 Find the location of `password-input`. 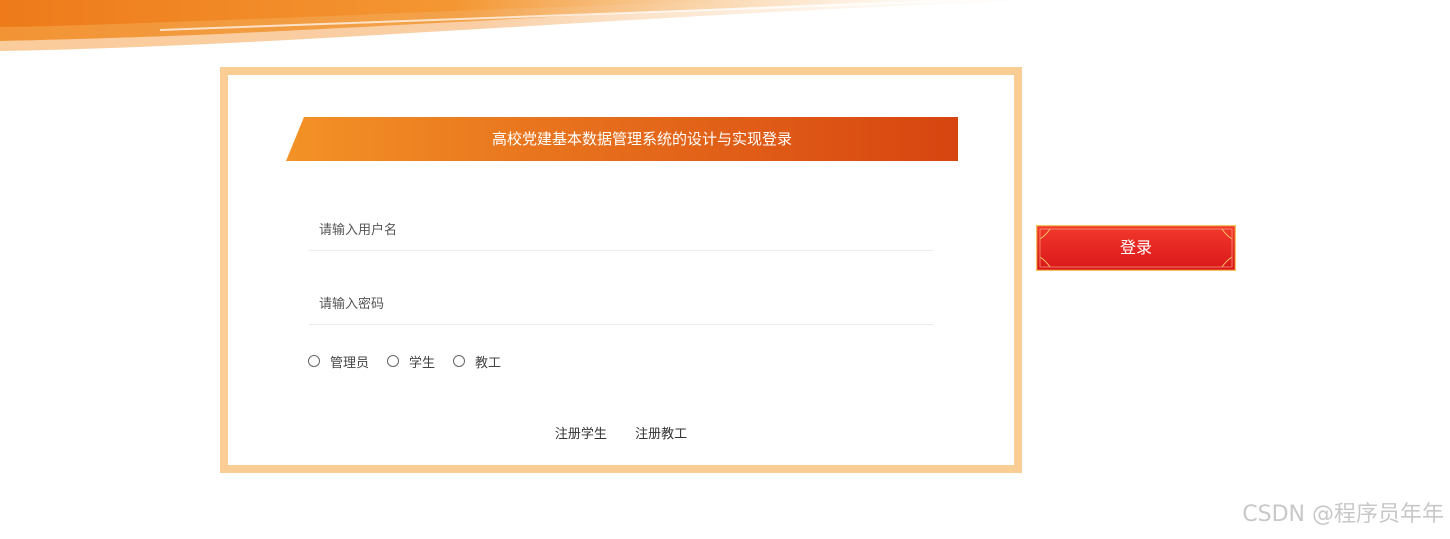

password-input is located at coordinates (621, 305).